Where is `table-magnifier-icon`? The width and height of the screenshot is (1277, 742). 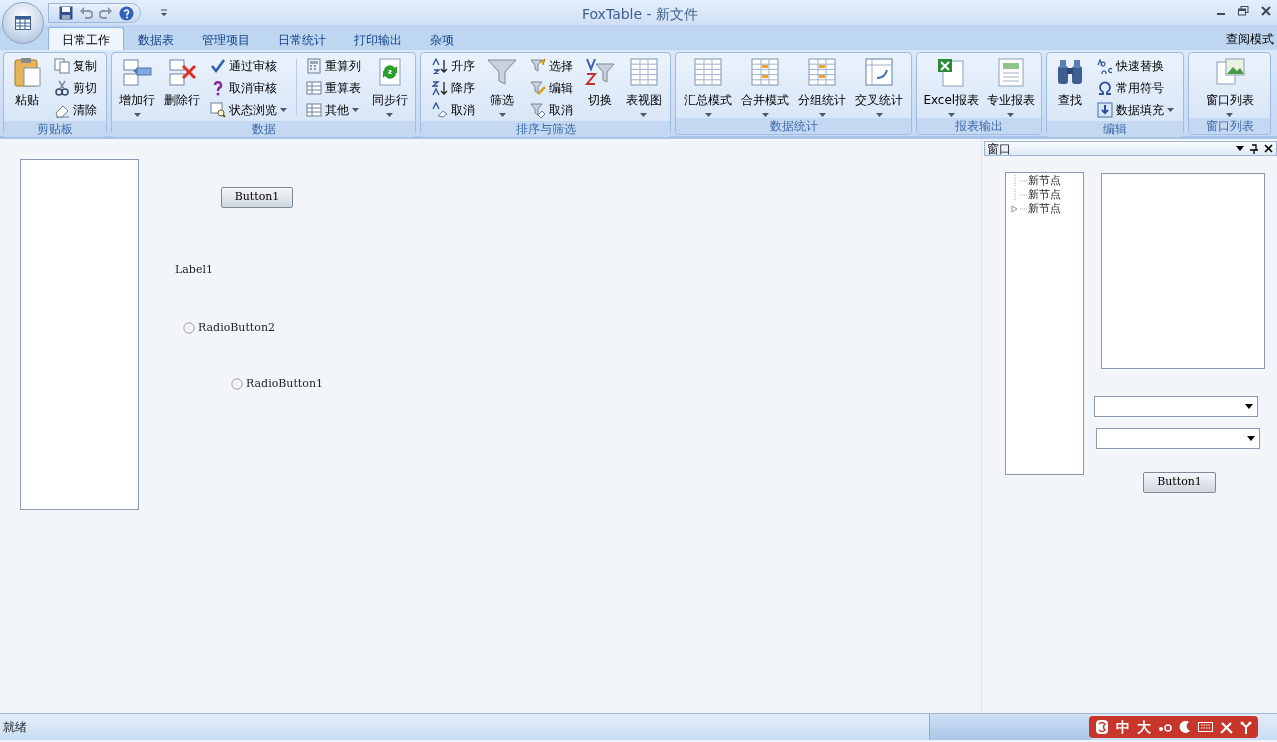
table-magnifier-icon is located at coordinates (217, 110).